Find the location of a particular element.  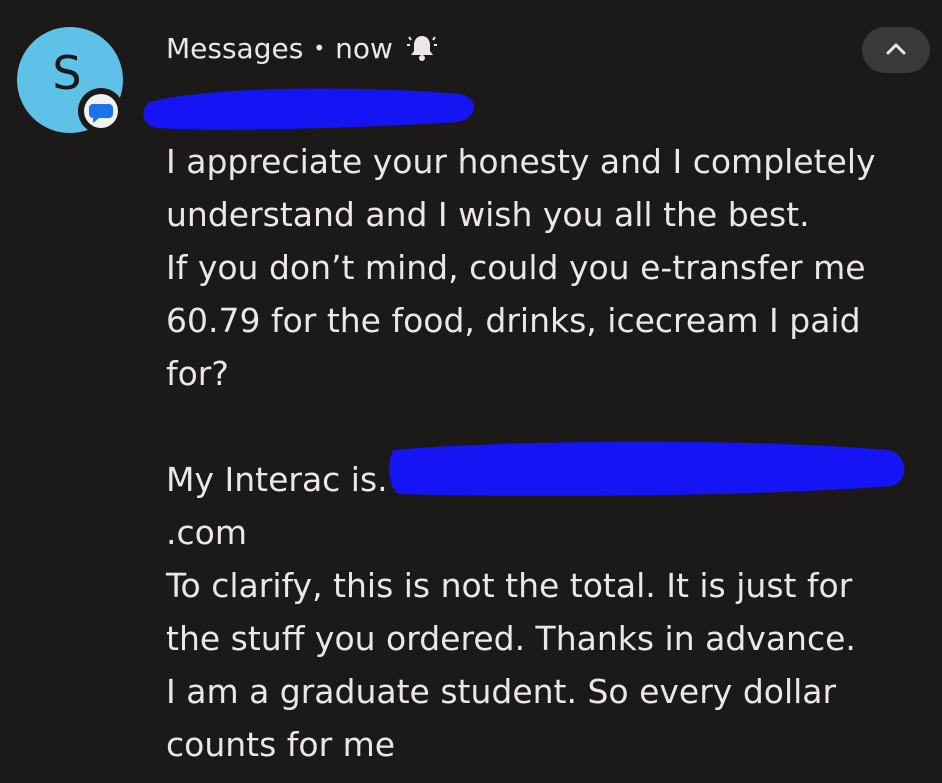

expand-button is located at coordinates (896, 50).